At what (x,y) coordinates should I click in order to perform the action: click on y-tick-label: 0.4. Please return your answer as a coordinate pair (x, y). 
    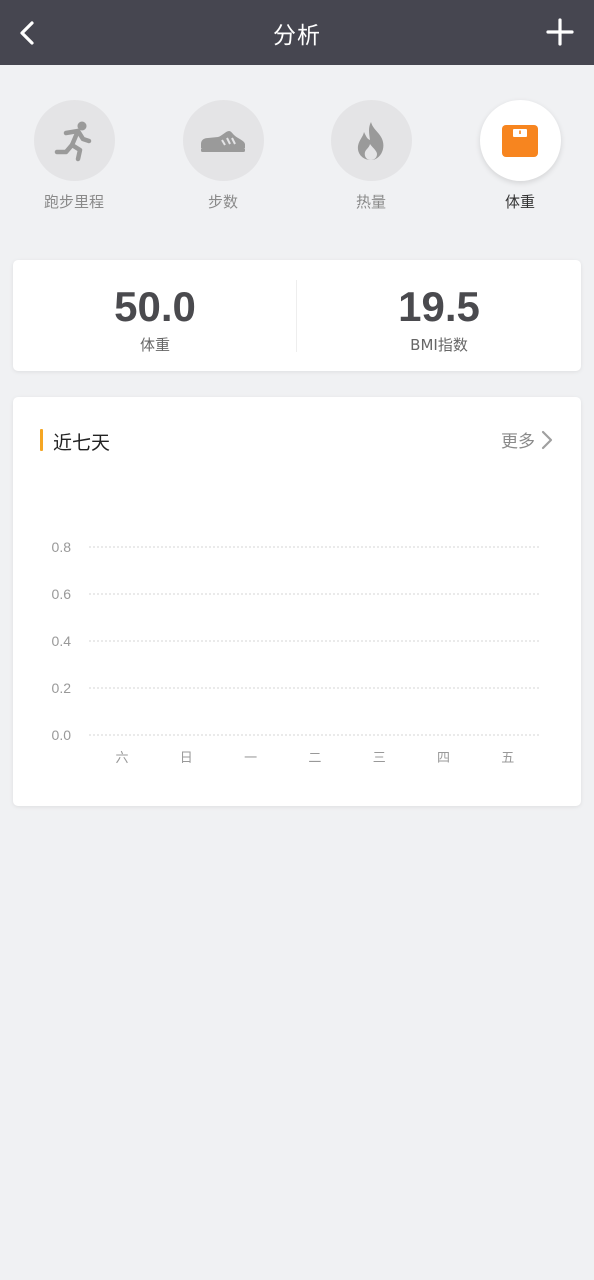
    Looking at the image, I should click on (62, 641).